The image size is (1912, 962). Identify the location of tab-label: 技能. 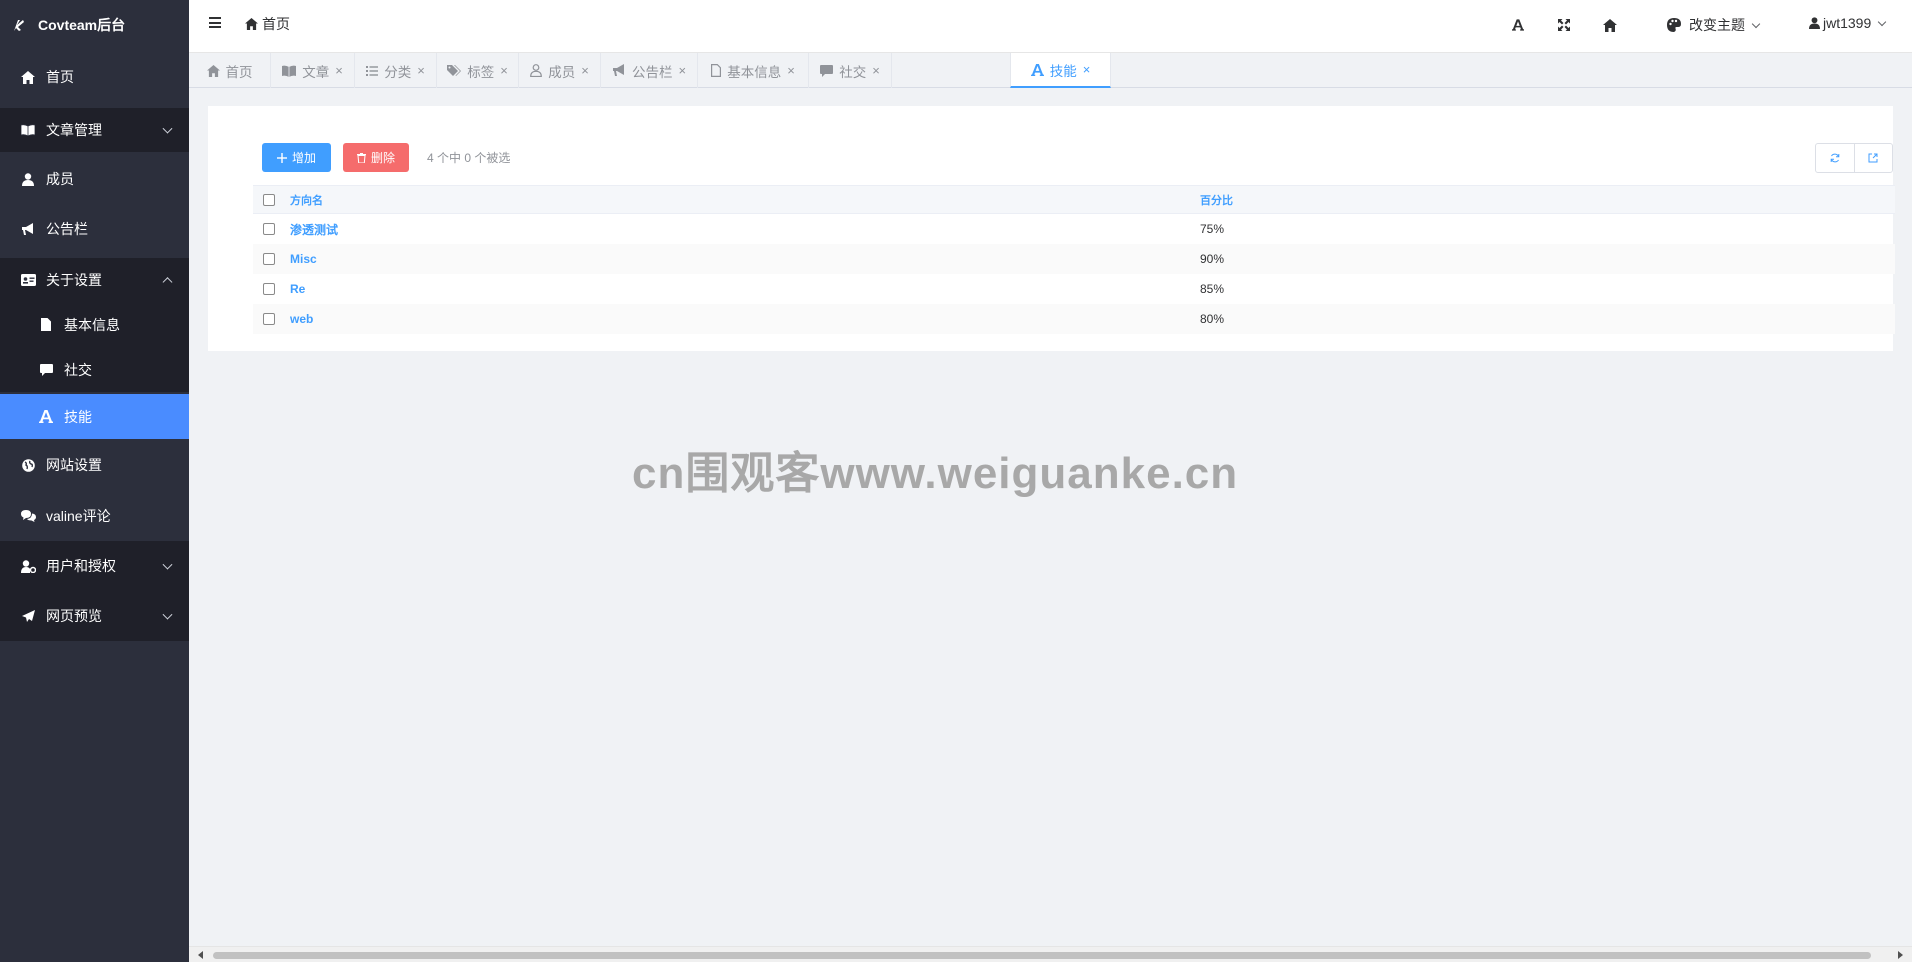
(1063, 71).